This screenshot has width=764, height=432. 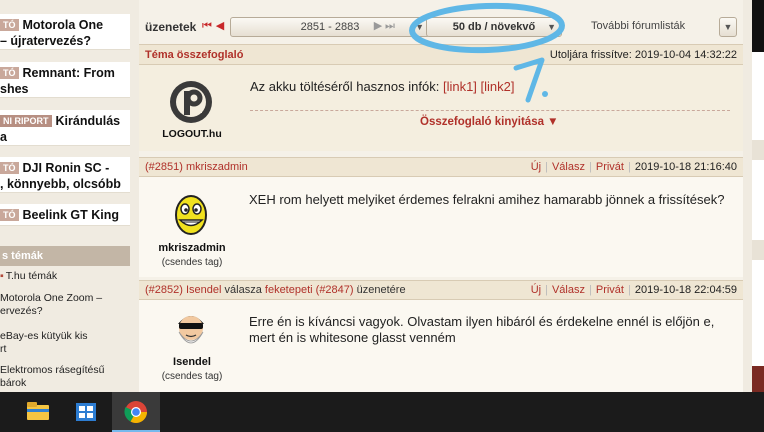 I want to click on topic-link: Elektromos rásegítésű bárok, so click(x=65, y=377).